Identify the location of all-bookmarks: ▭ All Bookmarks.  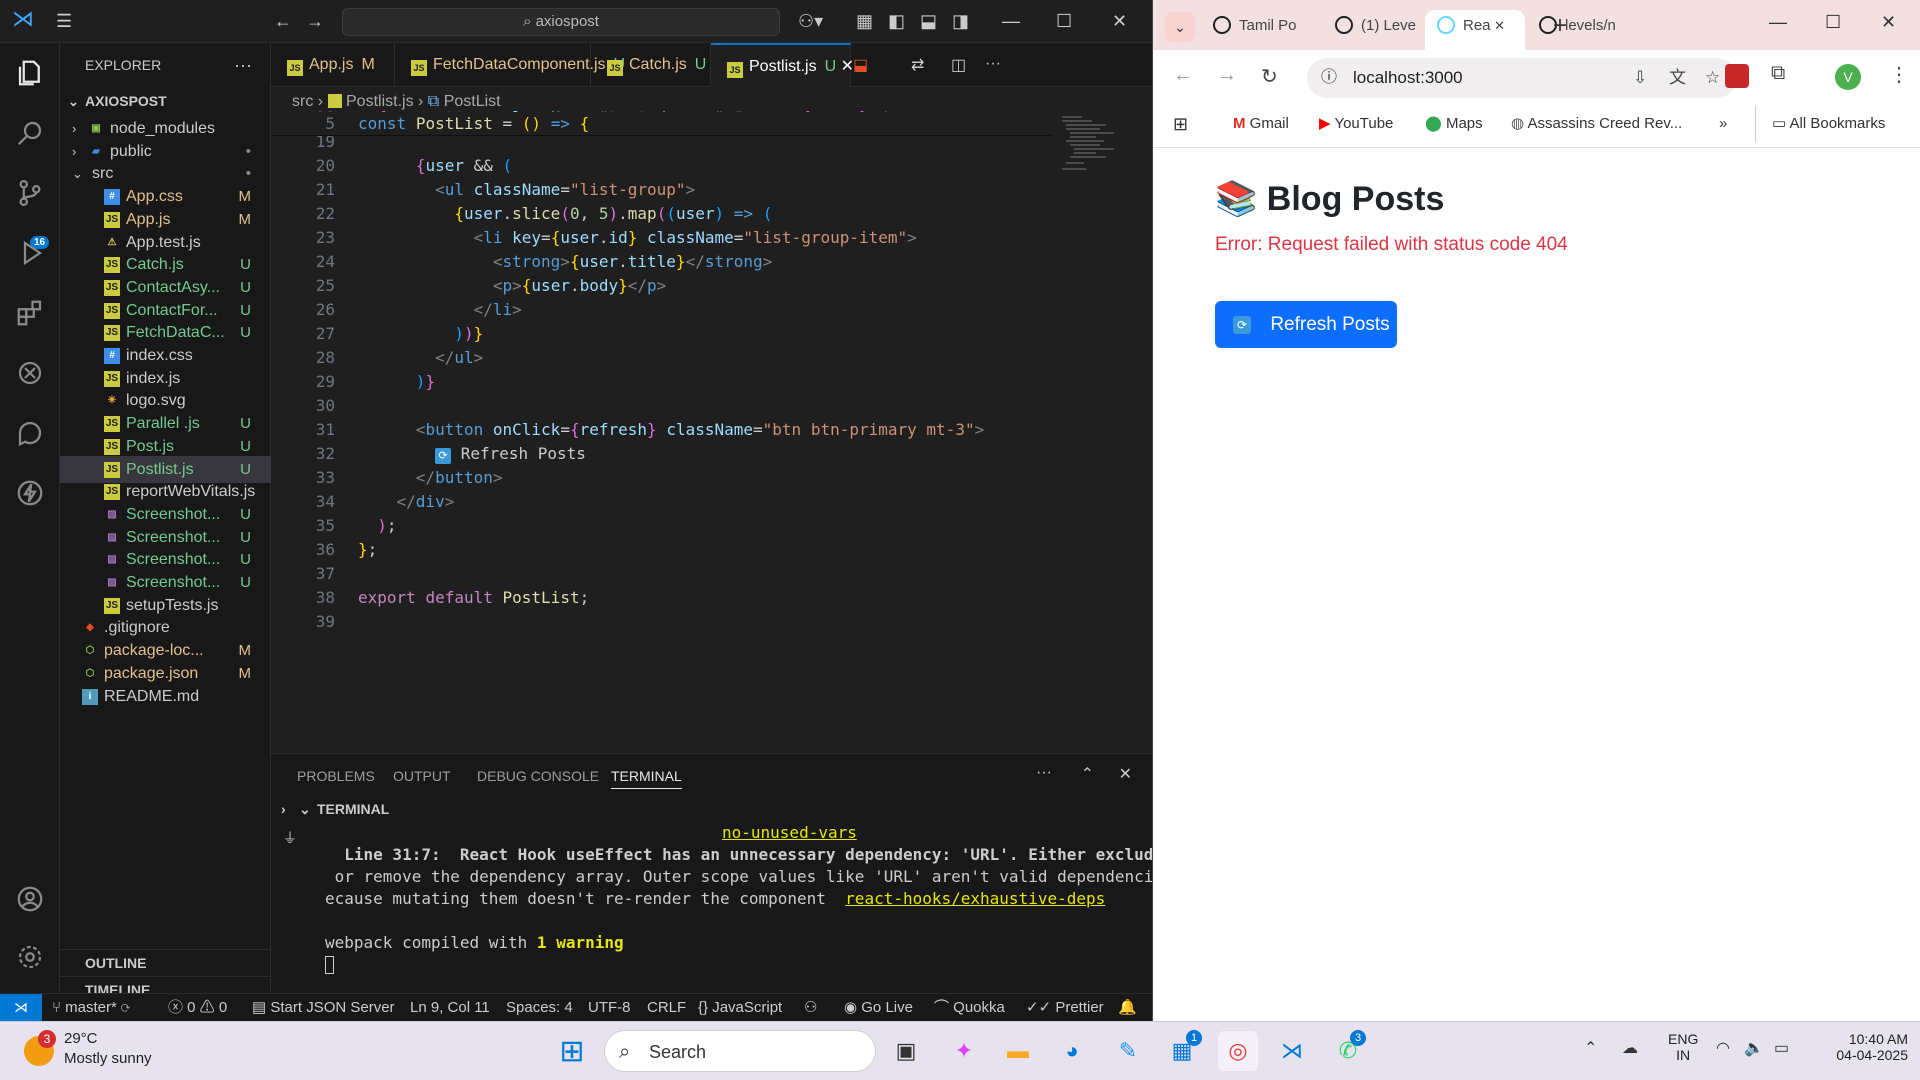
(1820, 124).